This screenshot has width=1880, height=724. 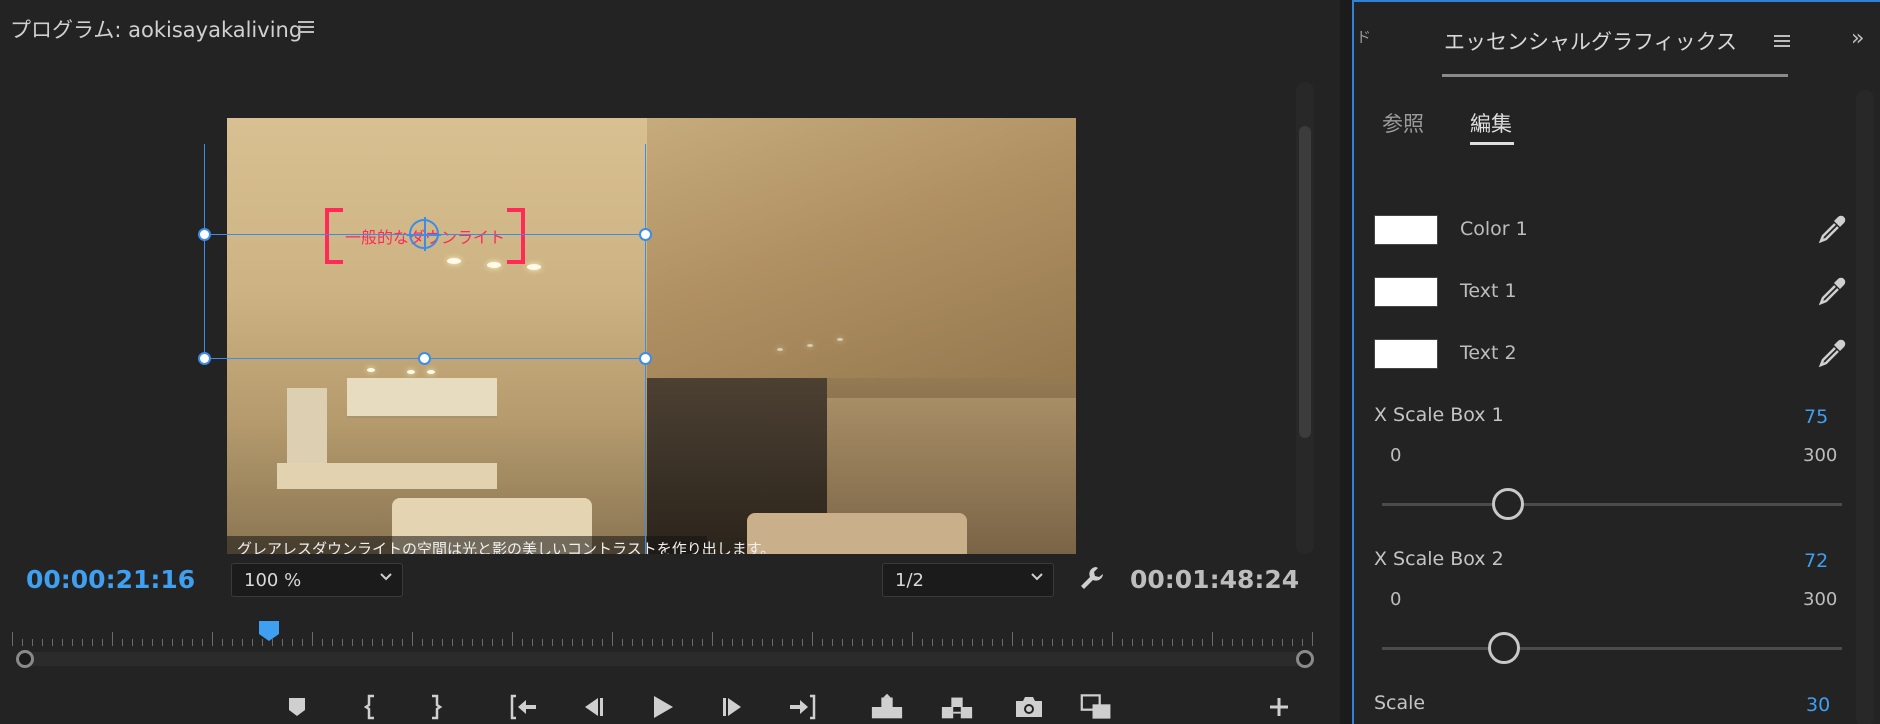 I want to click on monitor-title: プログラム: aokisayakaliving, so click(x=156, y=30).